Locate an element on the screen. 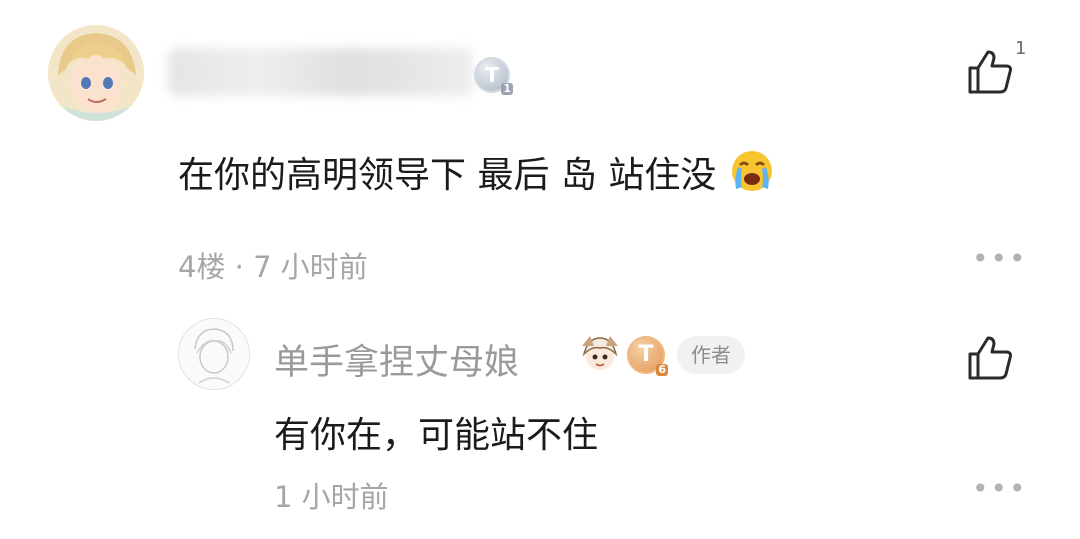 Image resolution: width=1080 pixels, height=539 pixels. level-badge-letter: T is located at coordinates (492, 75).